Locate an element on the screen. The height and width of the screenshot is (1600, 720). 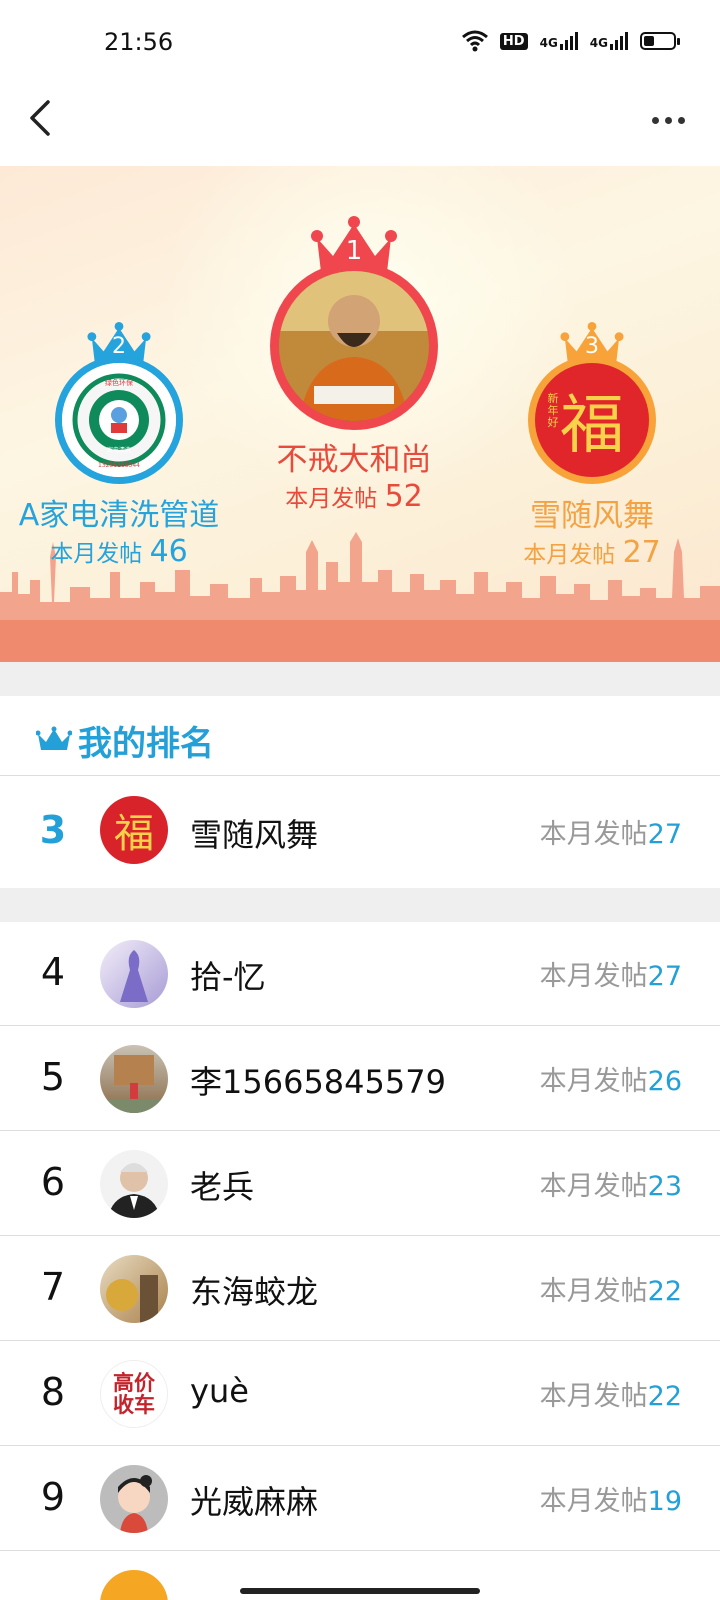
nav-bar is located at coordinates (360, 128).